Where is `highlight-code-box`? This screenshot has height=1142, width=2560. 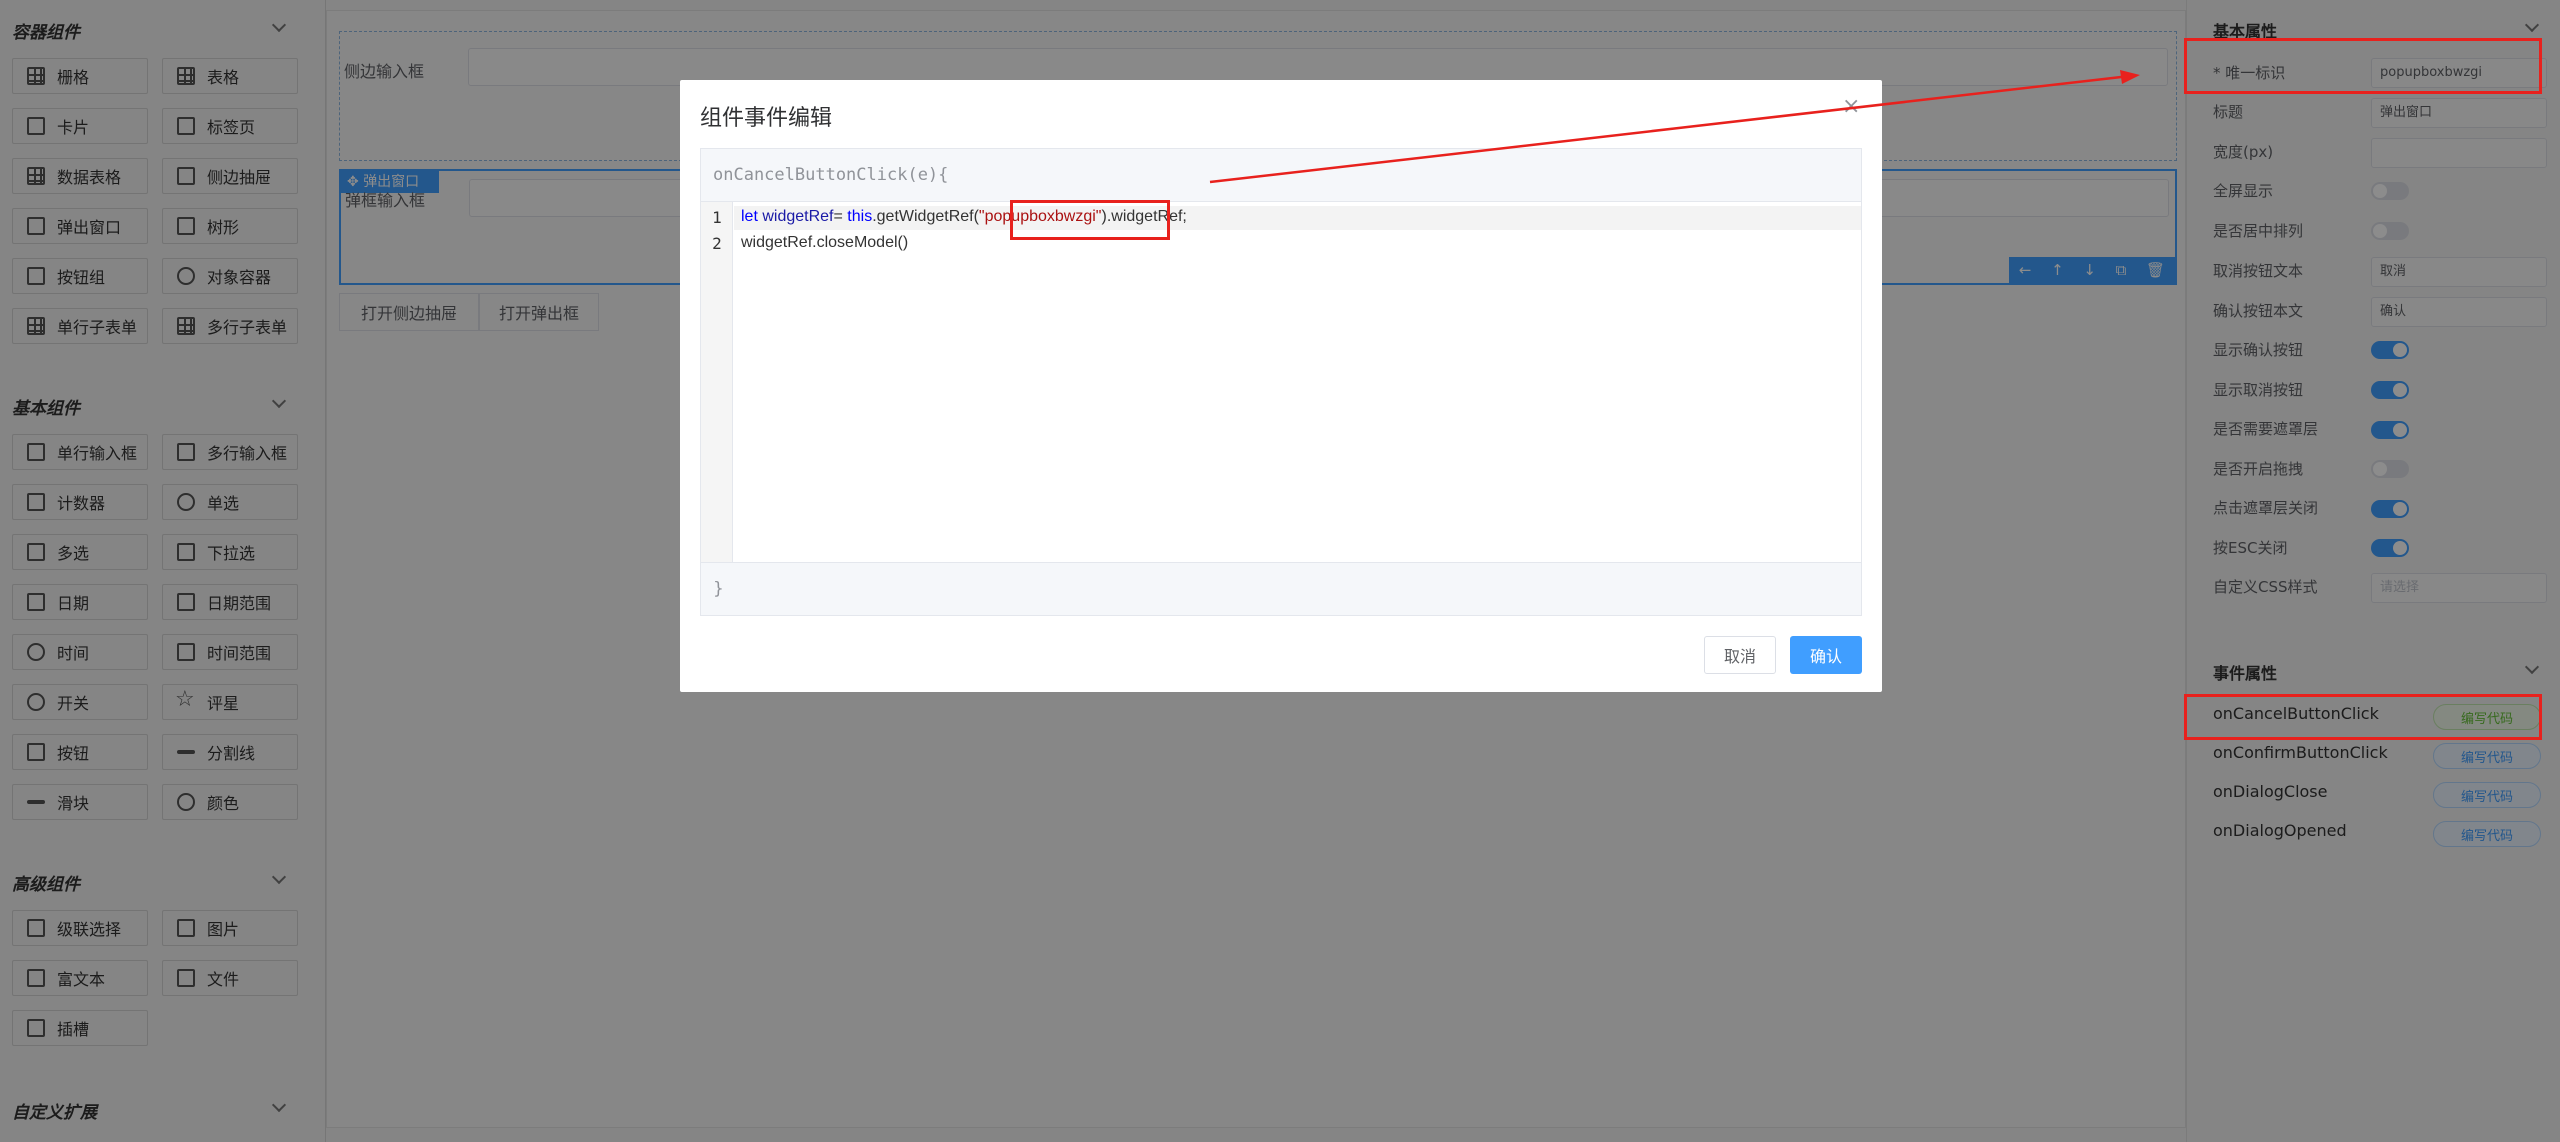
highlight-code-box is located at coordinates (1090, 220).